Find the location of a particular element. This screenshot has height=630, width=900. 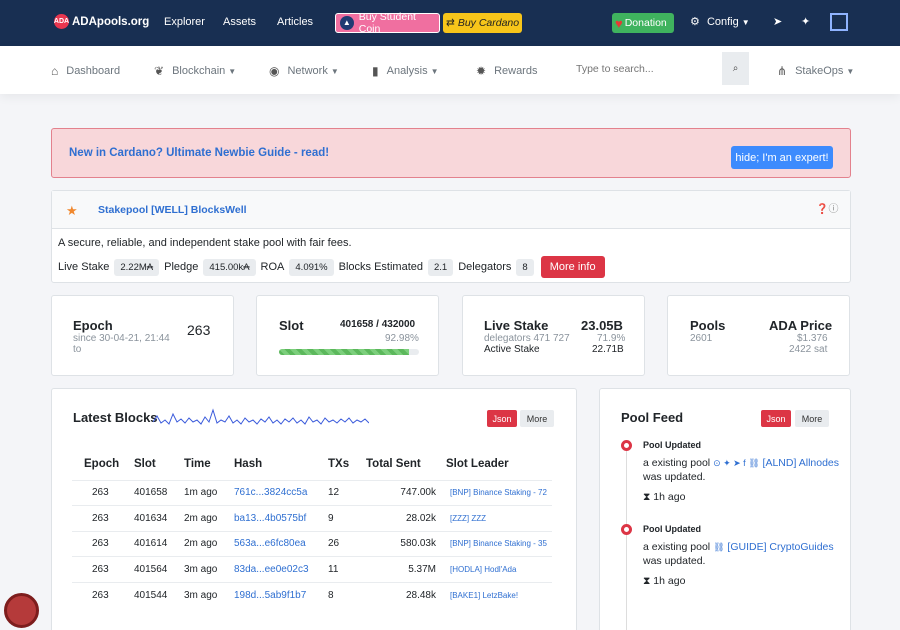

cell-leader-link: [HODLA] Hodl'Ada is located at coordinates (483, 569).